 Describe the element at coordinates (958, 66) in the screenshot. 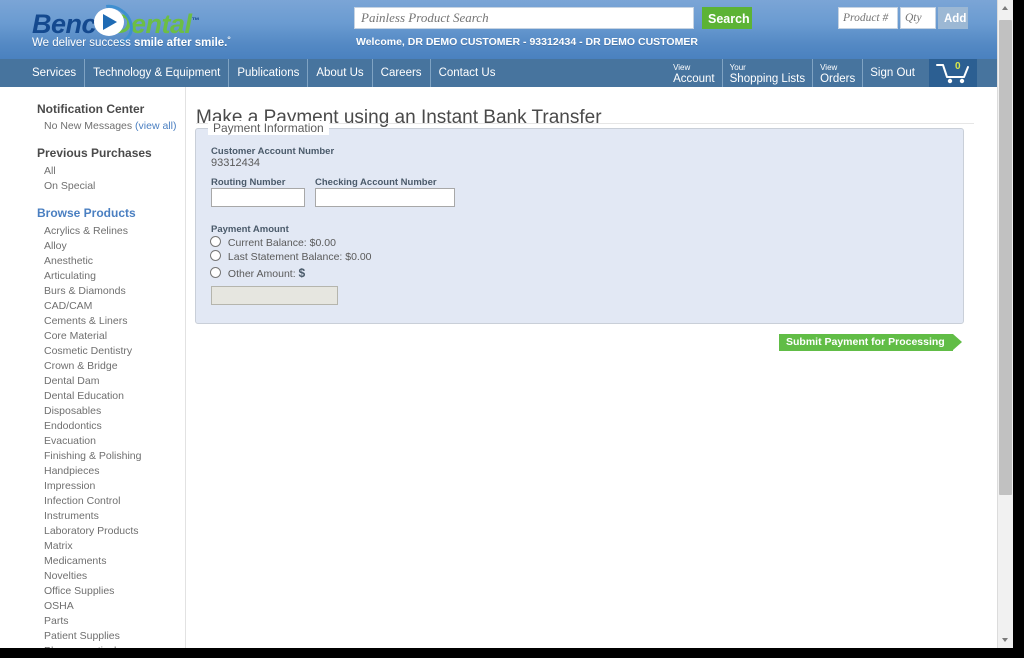

I see `cart-count-badge: 0` at that location.